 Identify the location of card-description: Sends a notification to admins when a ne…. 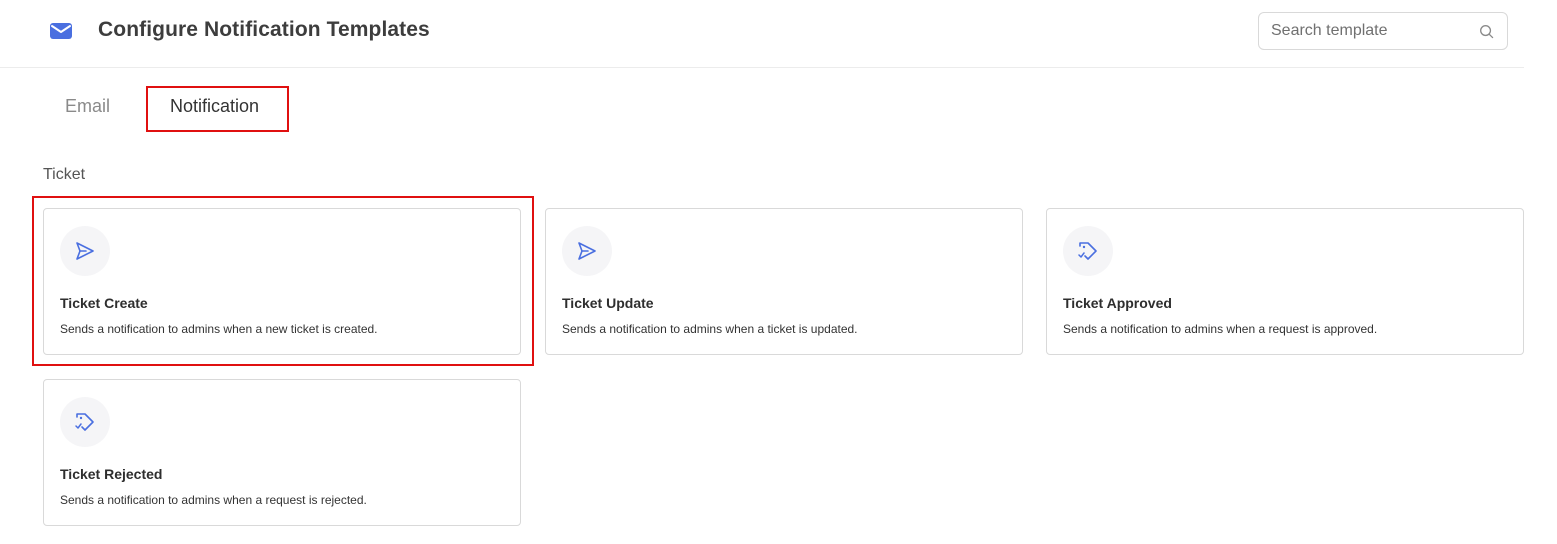
(219, 329).